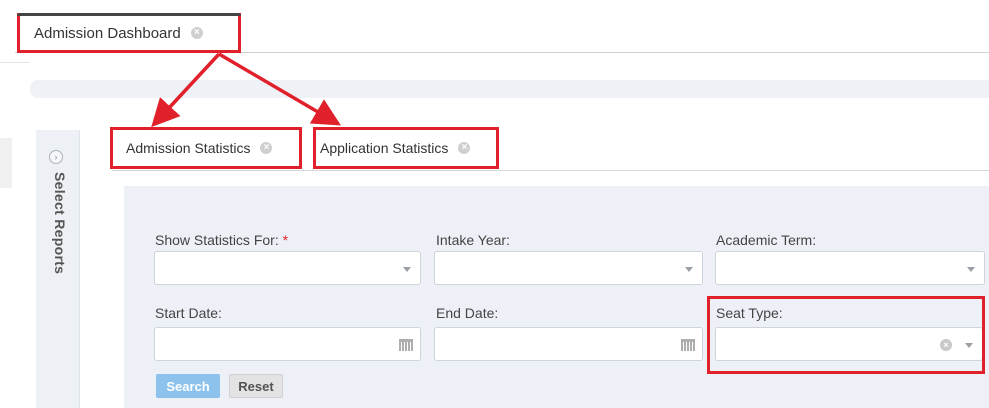 This screenshot has height=408, width=989. I want to click on end-date-input, so click(568, 344).